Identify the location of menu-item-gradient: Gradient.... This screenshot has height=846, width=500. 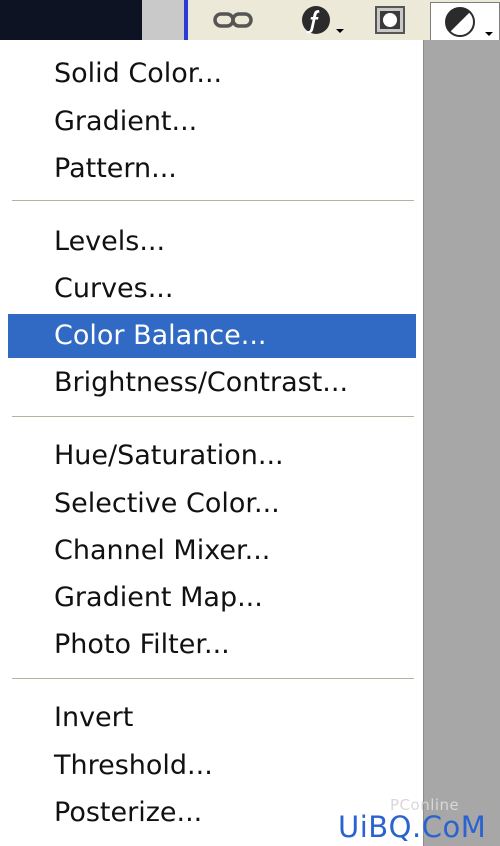
(212, 122).